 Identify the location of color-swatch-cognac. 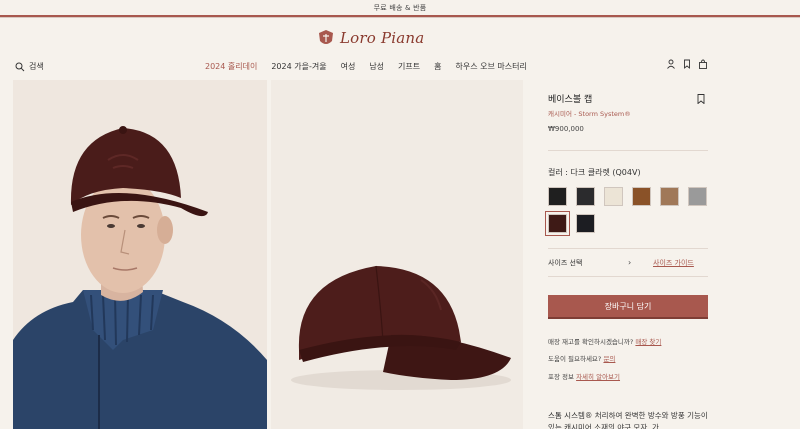
(641, 196).